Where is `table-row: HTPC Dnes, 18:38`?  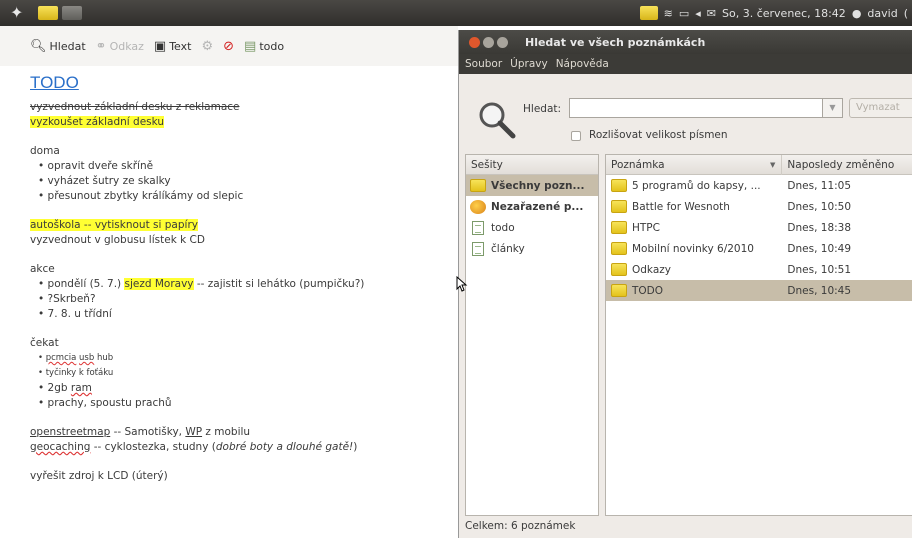
table-row: HTPC Dnes, 18:38 is located at coordinates (759, 227).